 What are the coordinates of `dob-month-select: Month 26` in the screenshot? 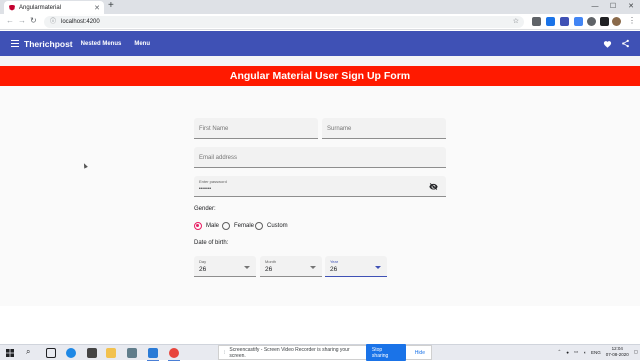 It's located at (291, 266).